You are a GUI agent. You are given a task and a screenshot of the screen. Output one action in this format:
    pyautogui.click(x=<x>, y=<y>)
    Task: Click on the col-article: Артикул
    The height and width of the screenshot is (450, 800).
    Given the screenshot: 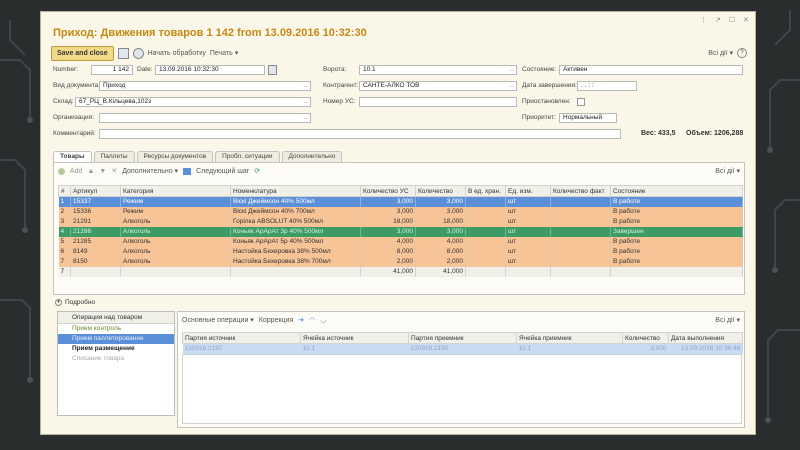 What is the action you would take?
    pyautogui.click(x=95, y=191)
    